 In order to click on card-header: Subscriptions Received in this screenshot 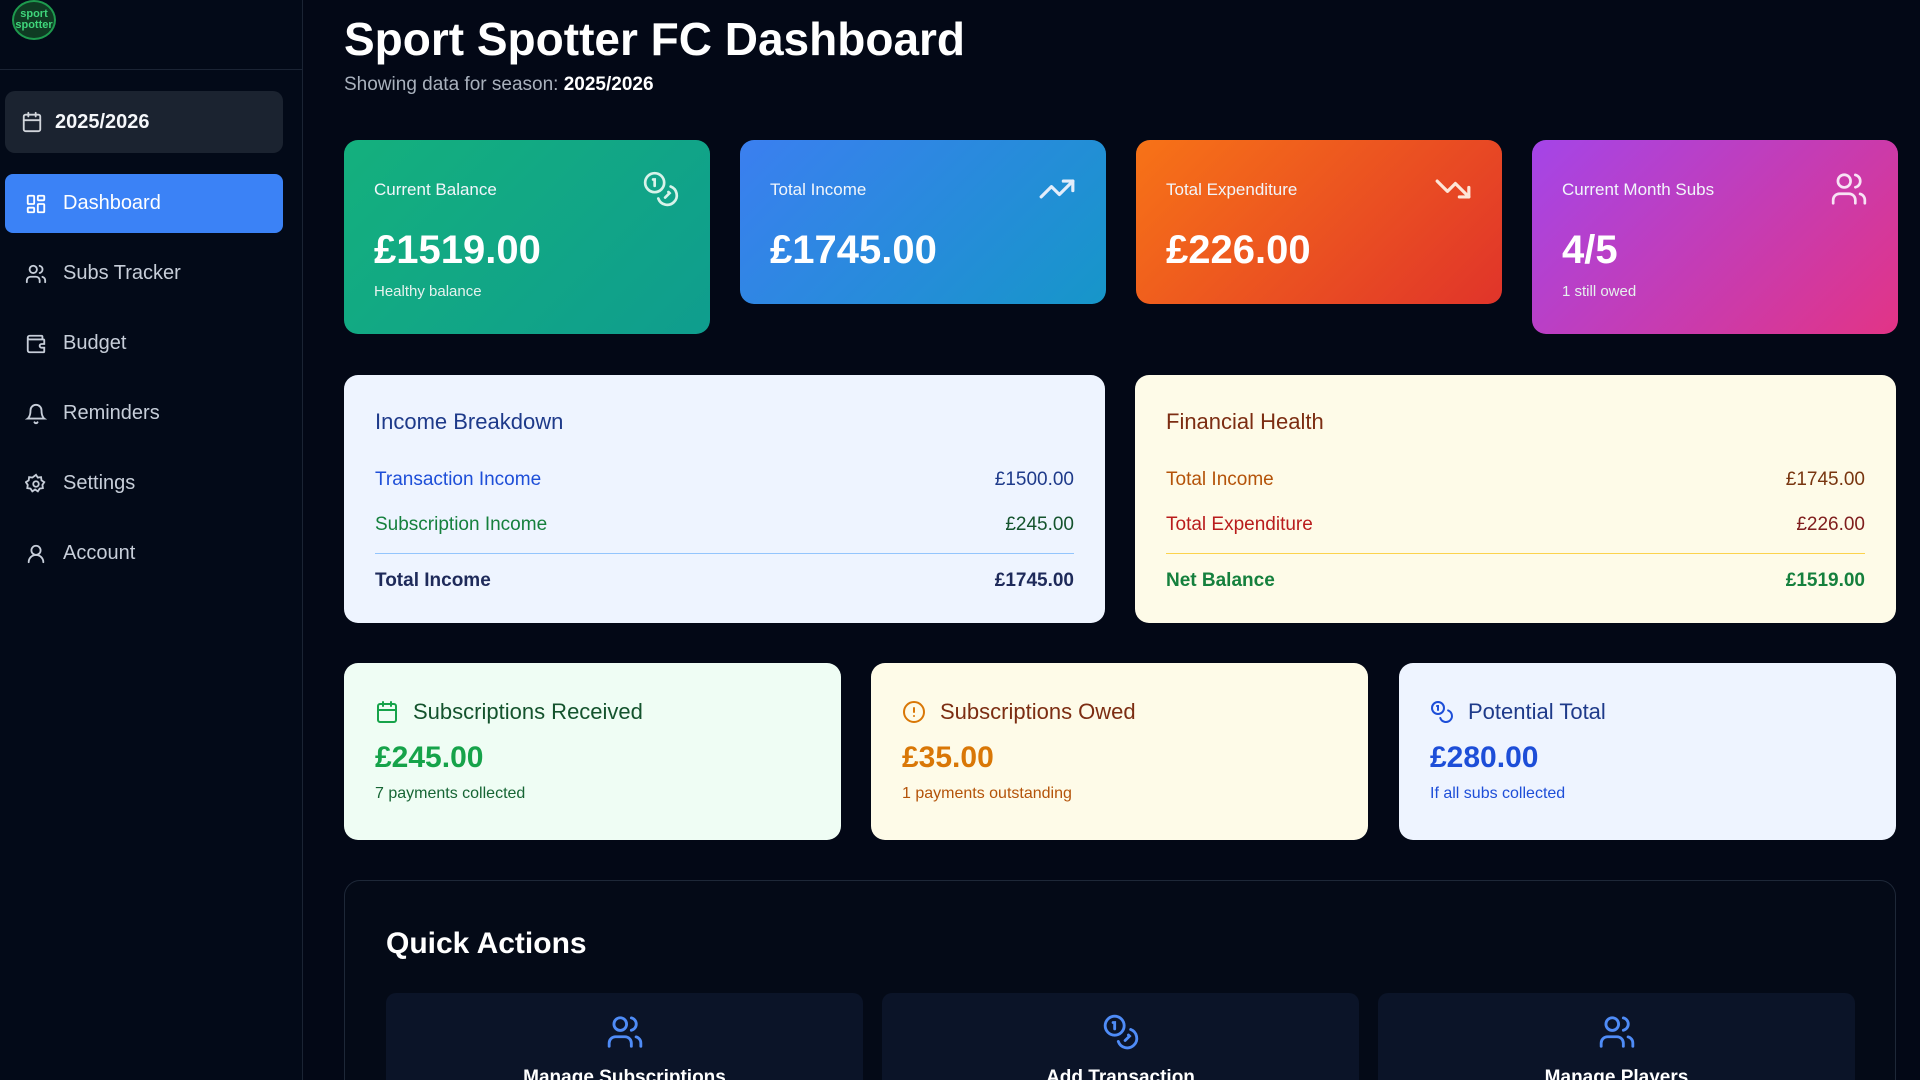, I will do `click(592, 712)`.